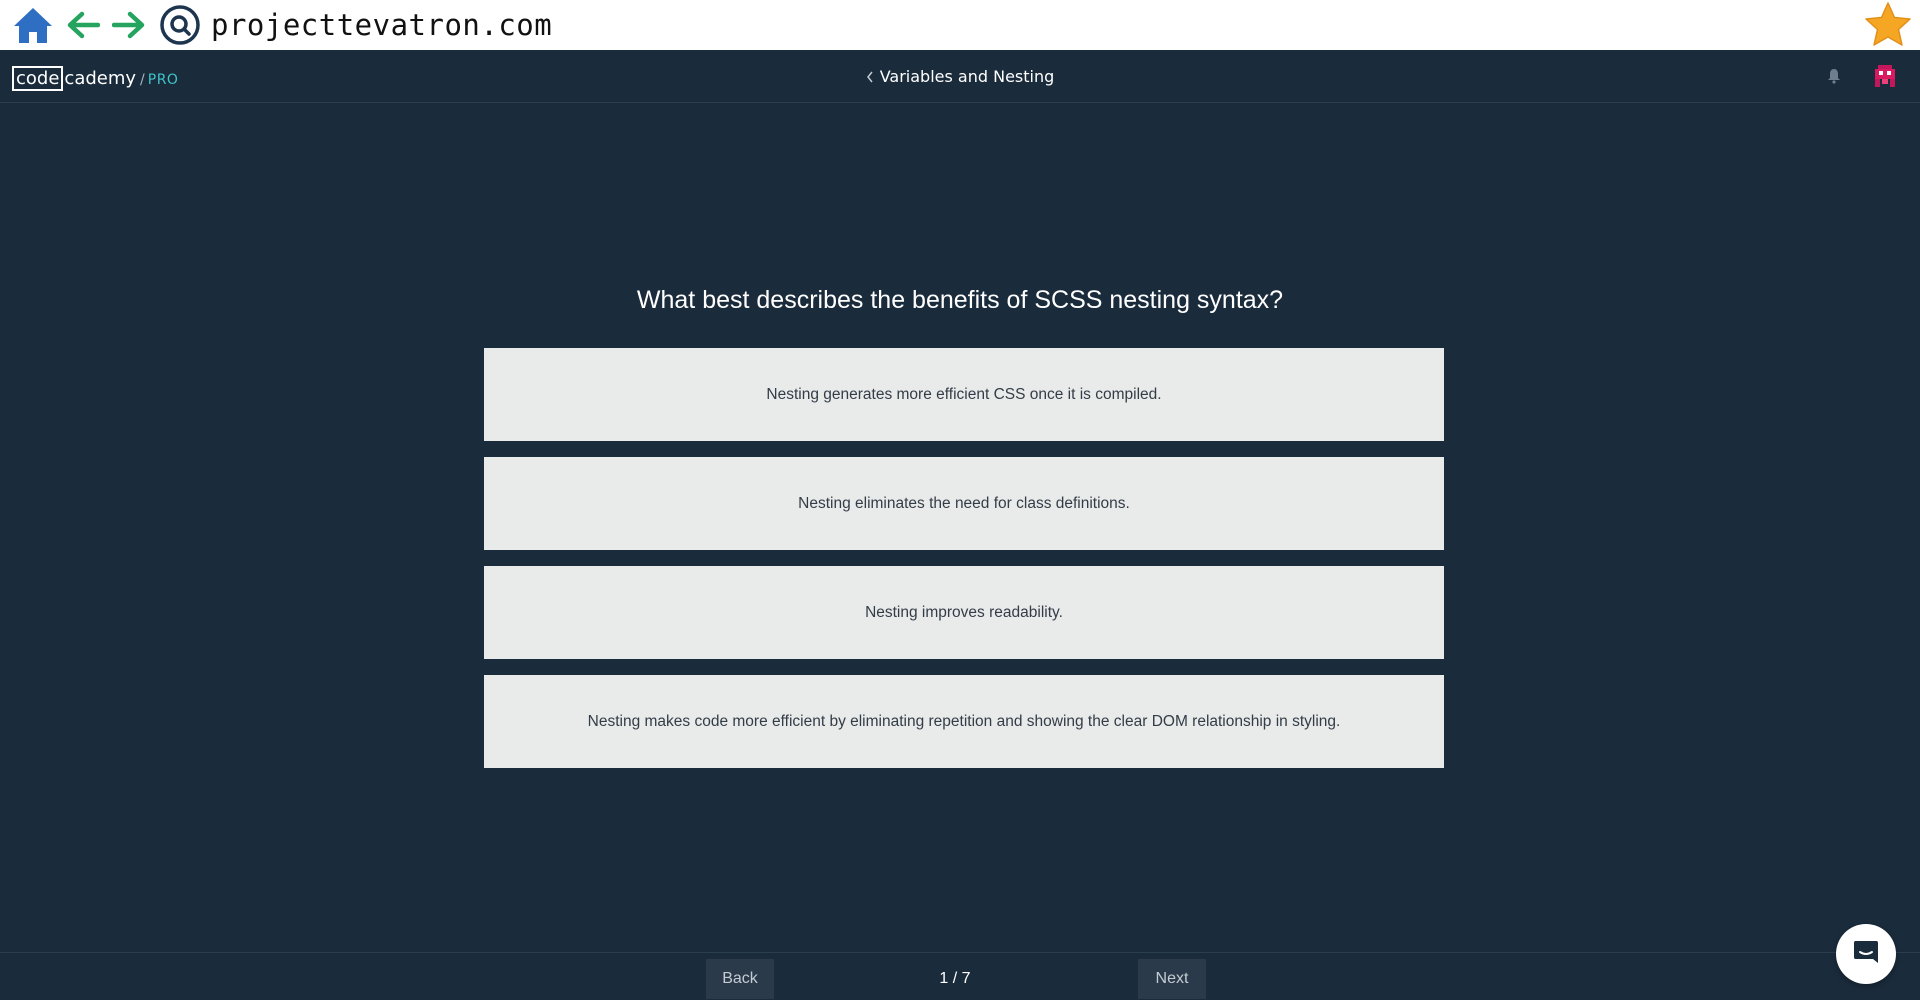 This screenshot has height=1000, width=1920. What do you see at coordinates (1885, 76) in the screenshot?
I see `user-avatar` at bounding box center [1885, 76].